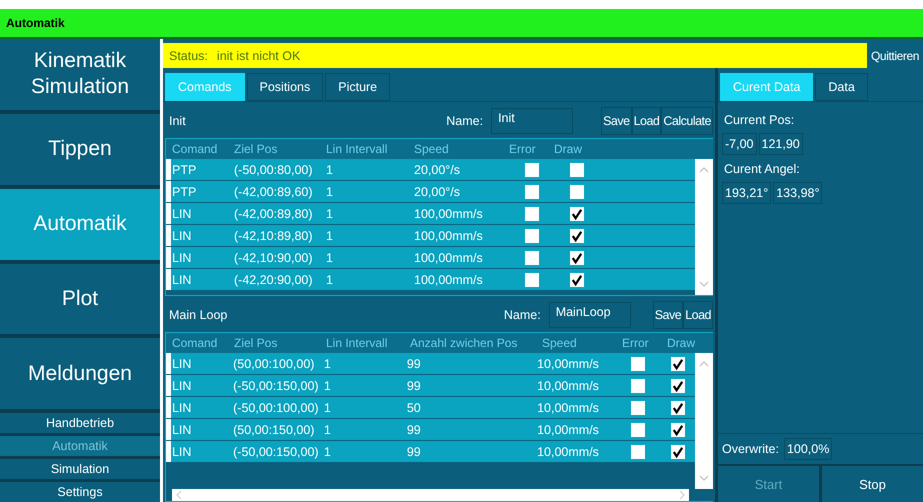 This screenshot has width=923, height=502. Describe the element at coordinates (682, 495) in the screenshot. I see `chevron-right-icon` at that location.